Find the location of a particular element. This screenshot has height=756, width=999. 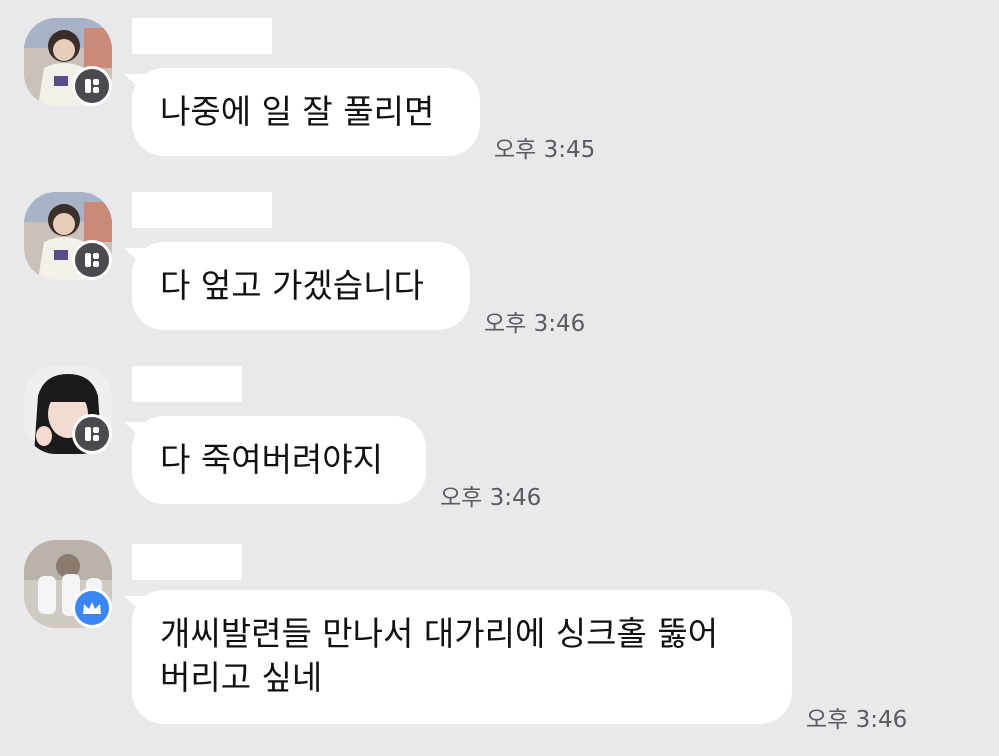

message-bubble: 다 죽여버려야지 is located at coordinates (279, 460).